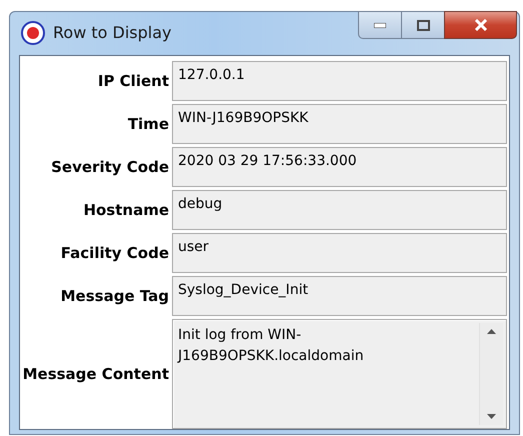 This screenshot has height=436, width=523. I want to click on minimize-button, so click(380, 25).